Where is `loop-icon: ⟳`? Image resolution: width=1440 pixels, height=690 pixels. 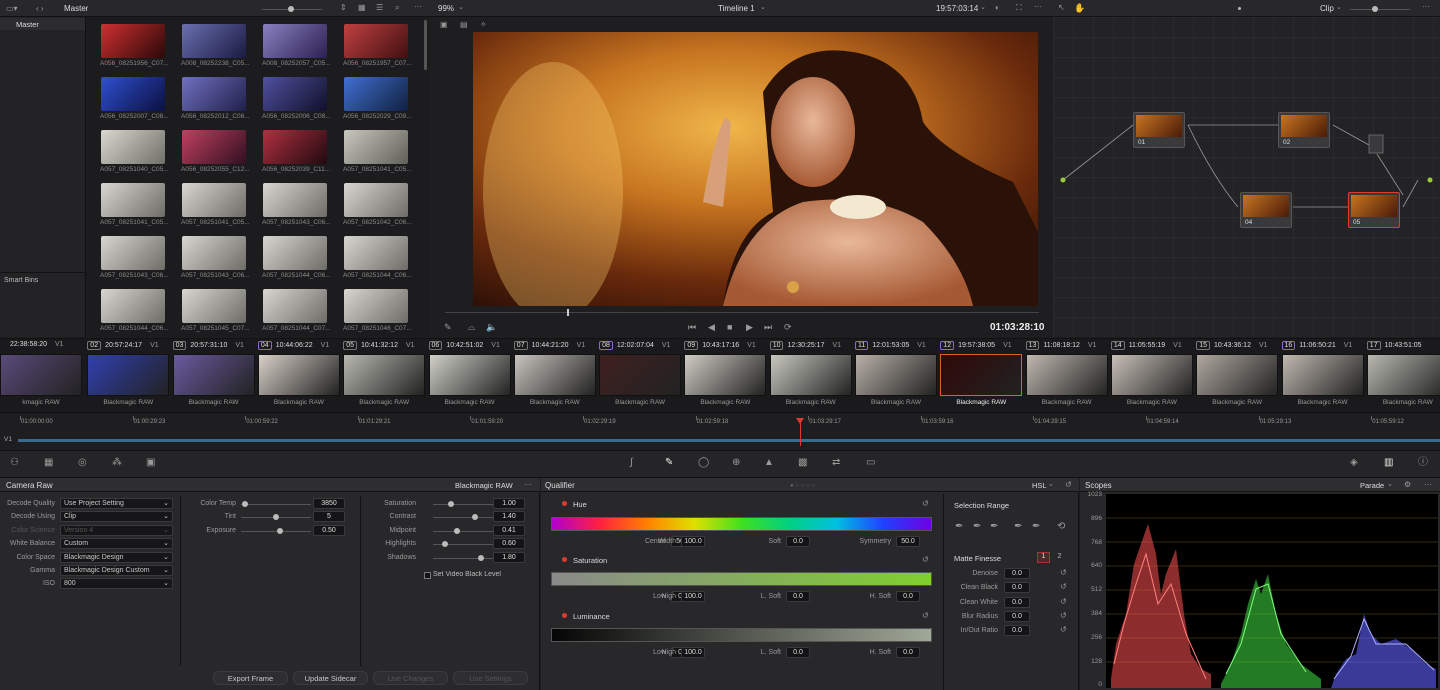
loop-icon: ⟳ is located at coordinates (788, 327).